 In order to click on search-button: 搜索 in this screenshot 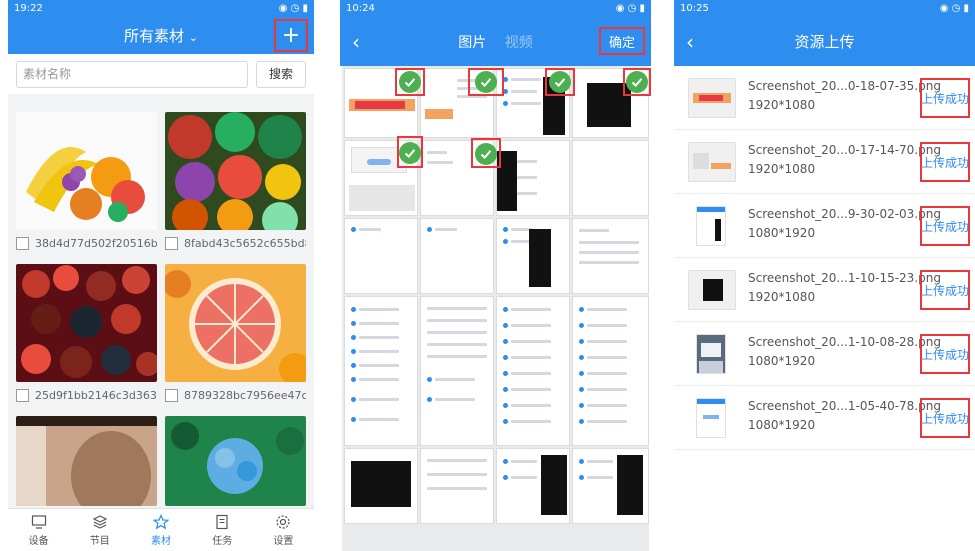, I will do `click(281, 74)`.